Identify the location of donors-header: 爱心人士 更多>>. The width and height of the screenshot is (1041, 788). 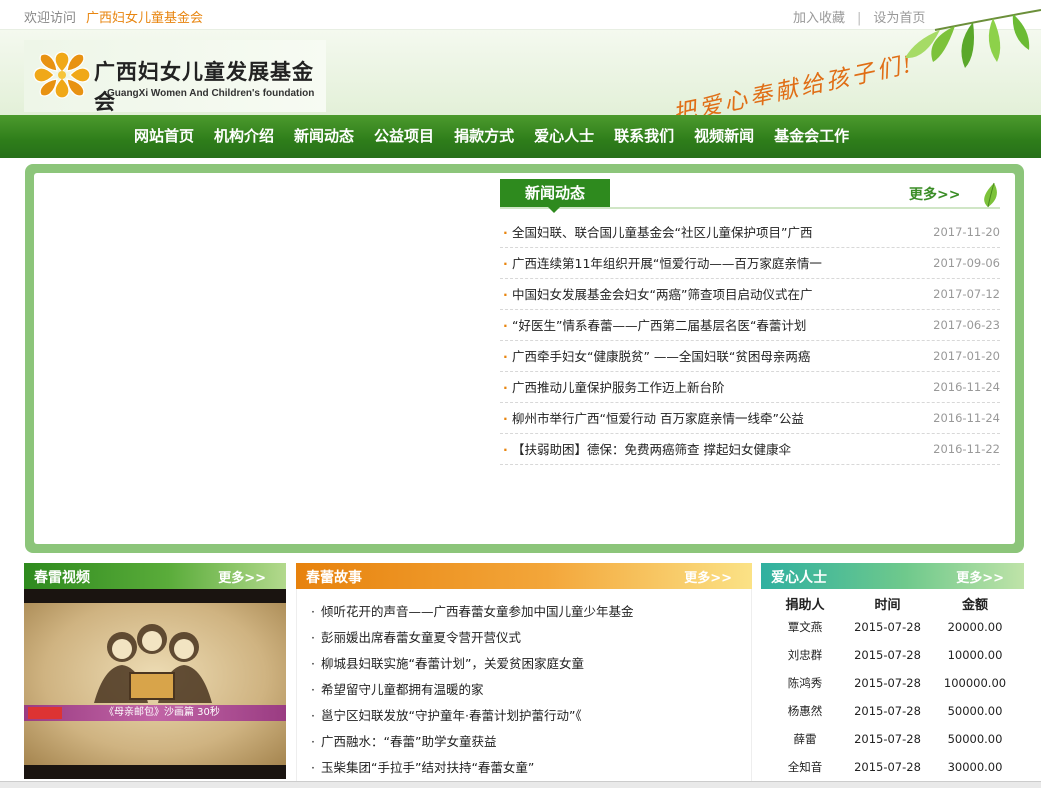
(892, 576).